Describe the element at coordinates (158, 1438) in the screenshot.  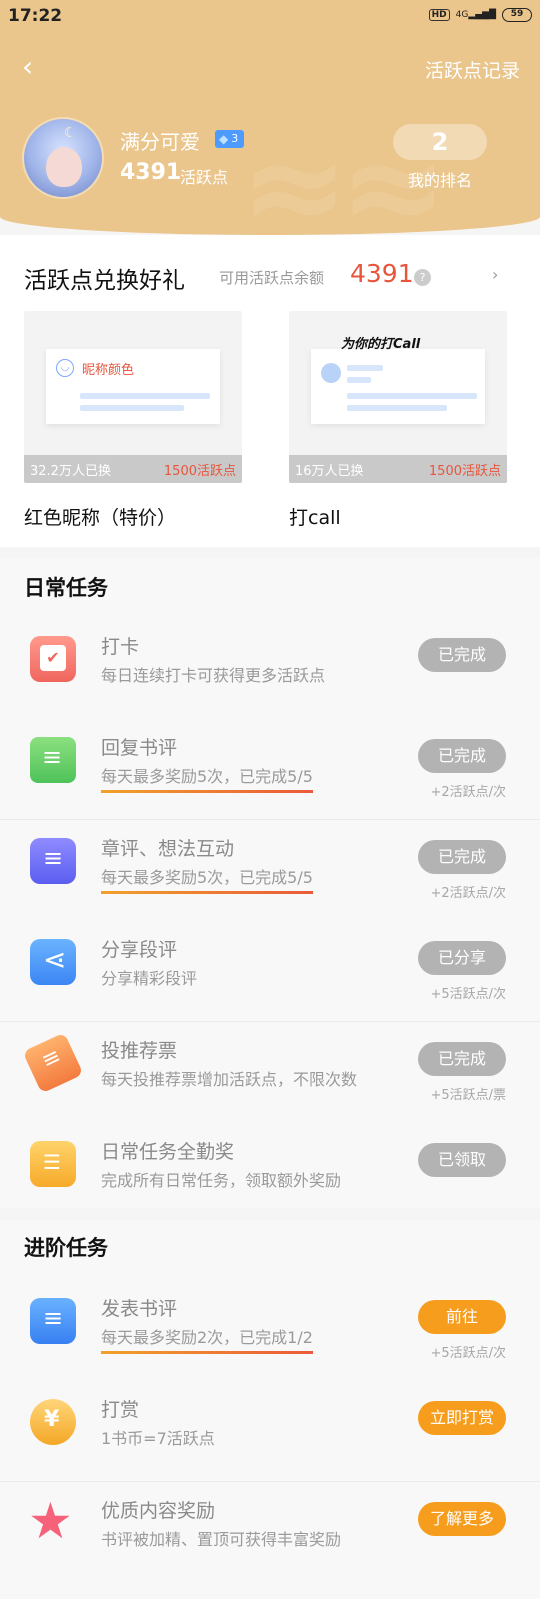
I see `task-desc: 1书币=7活跃点` at that location.